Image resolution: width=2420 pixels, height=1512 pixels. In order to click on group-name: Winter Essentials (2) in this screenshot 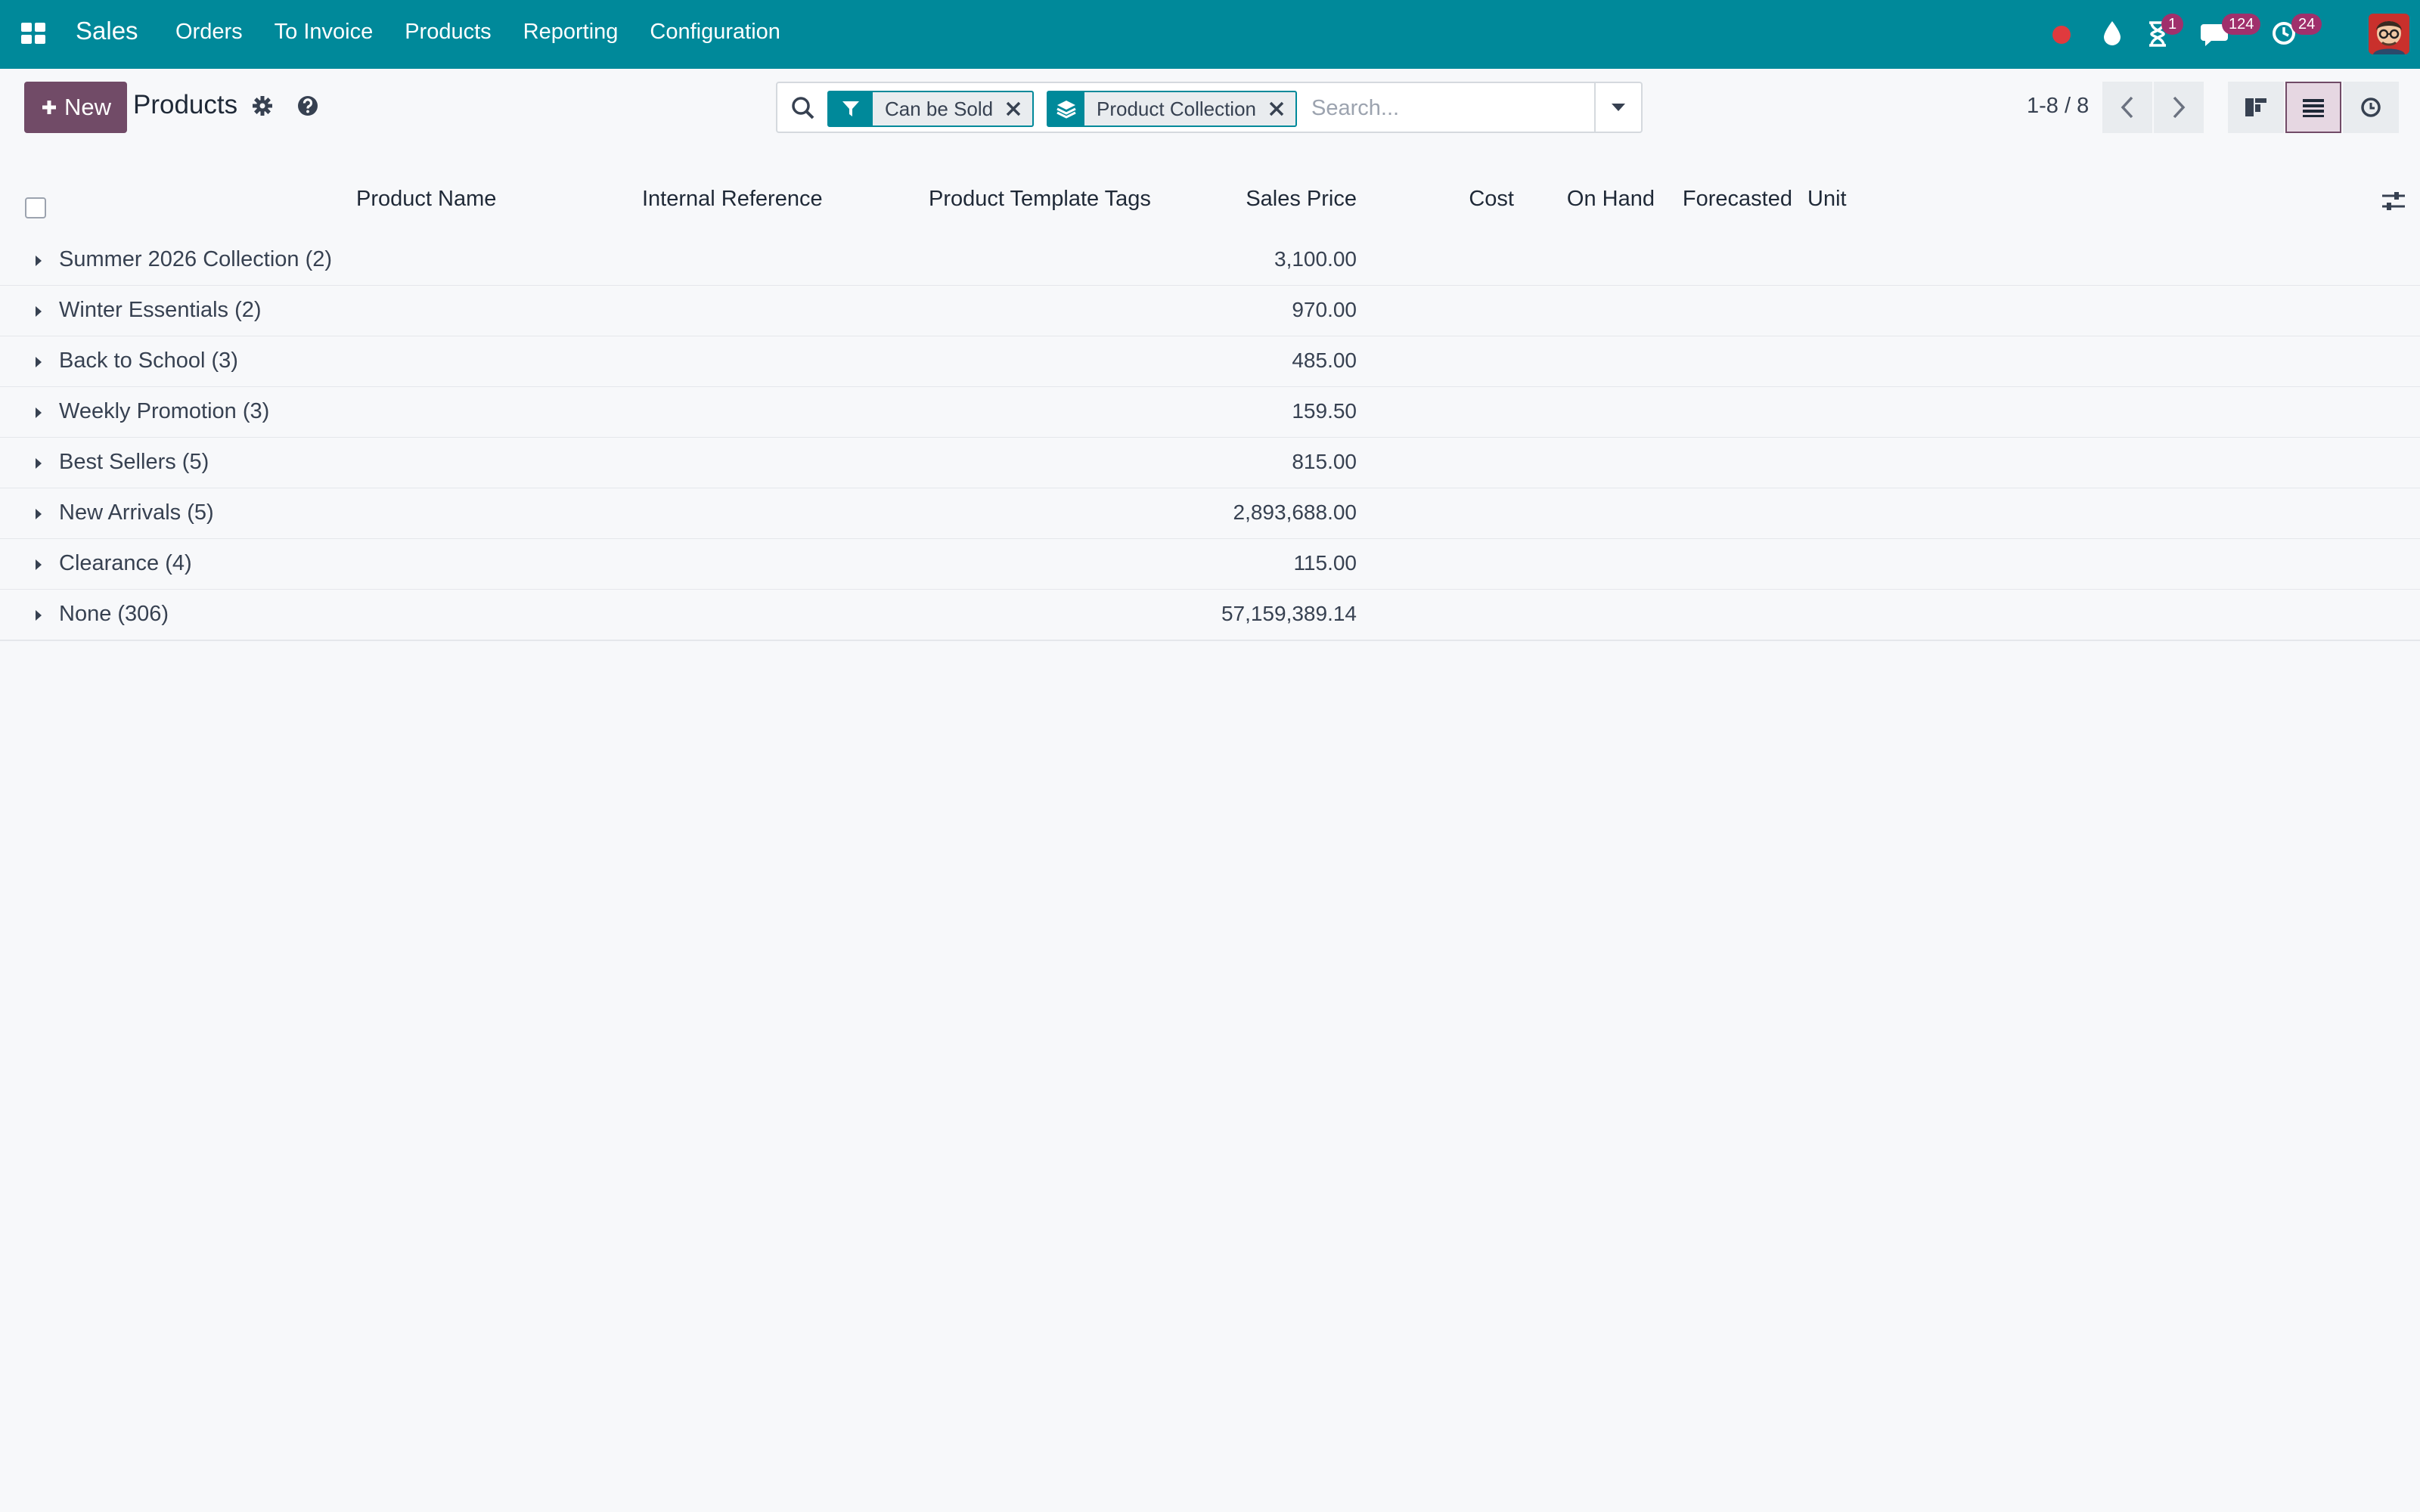, I will do `click(160, 310)`.